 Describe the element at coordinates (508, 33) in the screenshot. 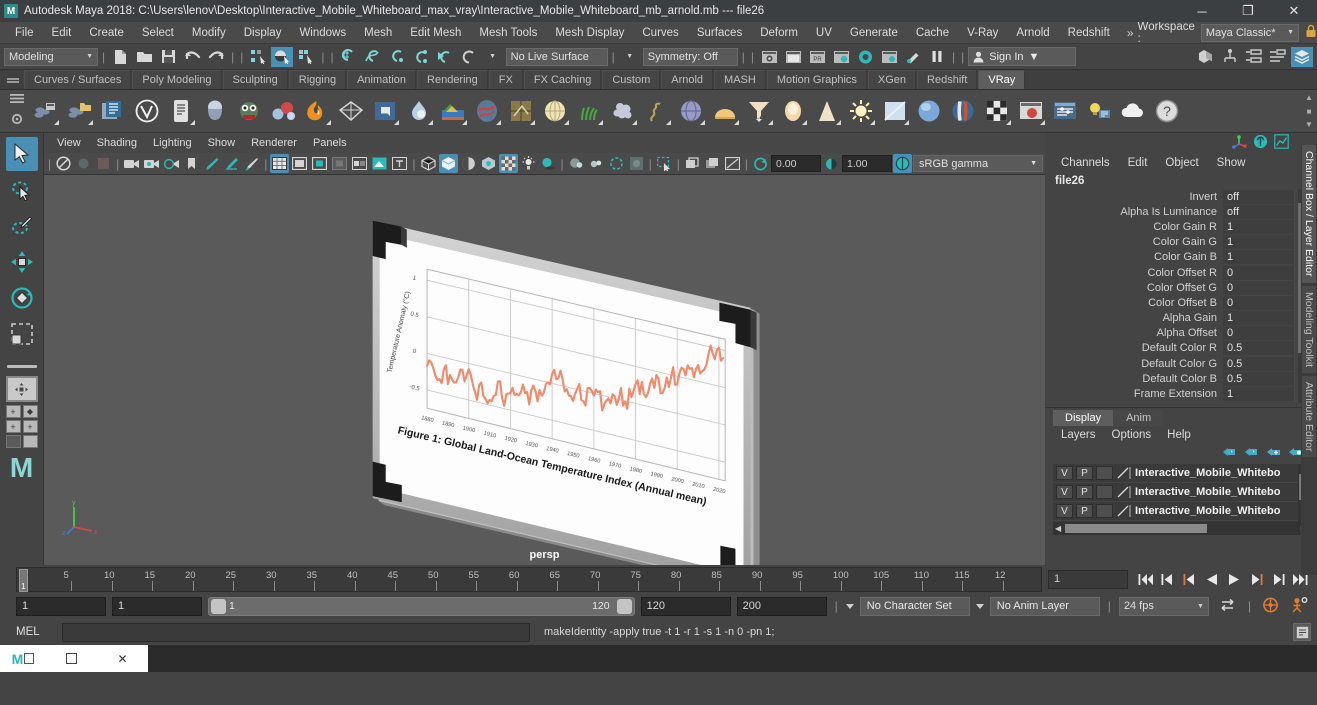

I see `menu-mesh-tools: Mesh Tools` at that location.